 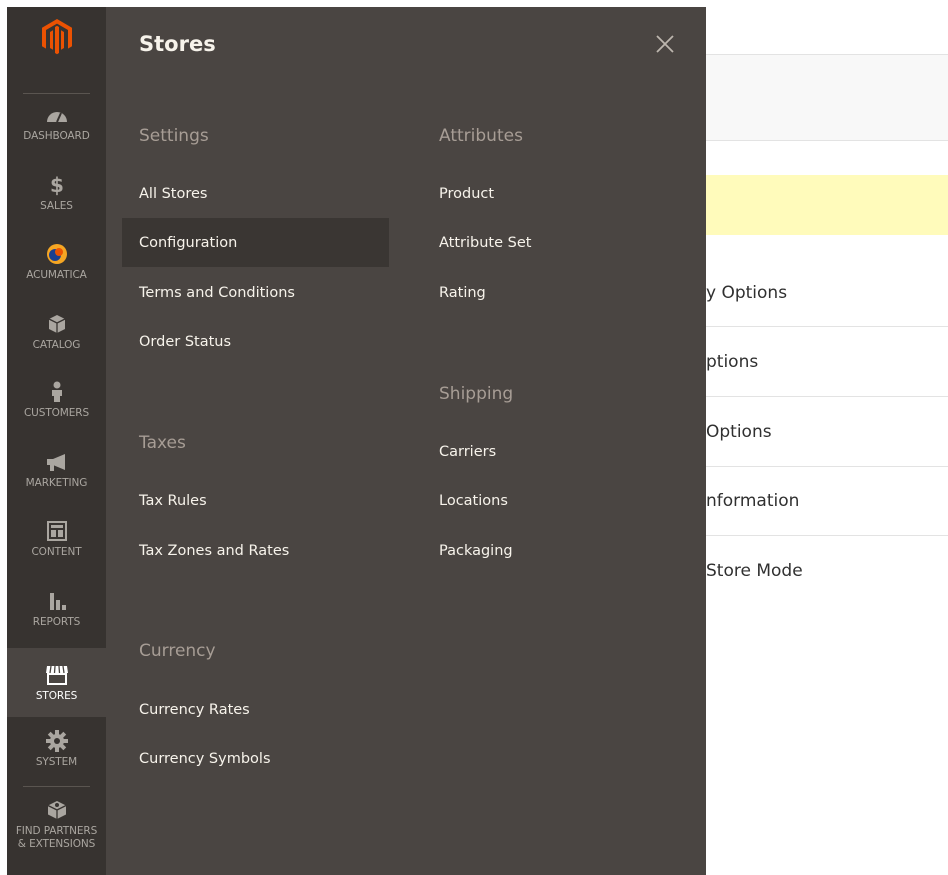 I want to click on section-heading-shipping: Shipping, so click(x=476, y=394).